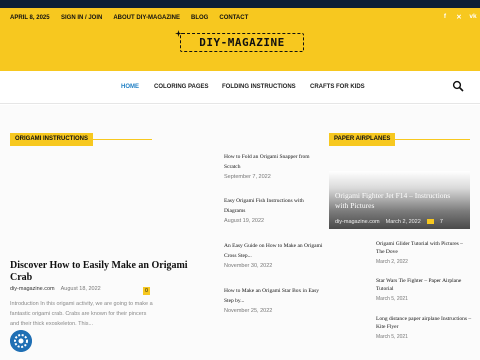 Image resolution: width=480 pixels, height=360 pixels. I want to click on list-item-date: November 30, 2022, so click(248, 266).